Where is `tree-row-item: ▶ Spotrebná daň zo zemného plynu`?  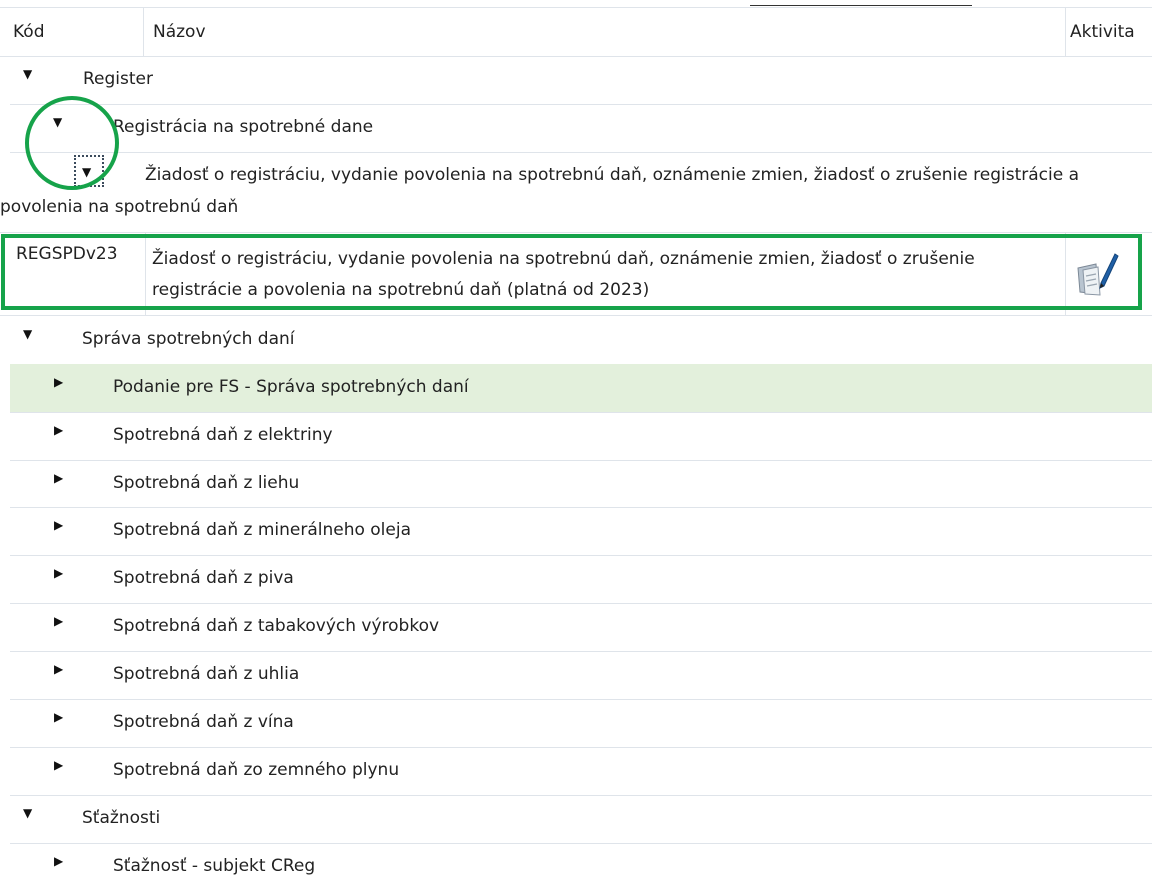
tree-row-item: ▶ Spotrebná daň zo zemného plynu is located at coordinates (581, 771).